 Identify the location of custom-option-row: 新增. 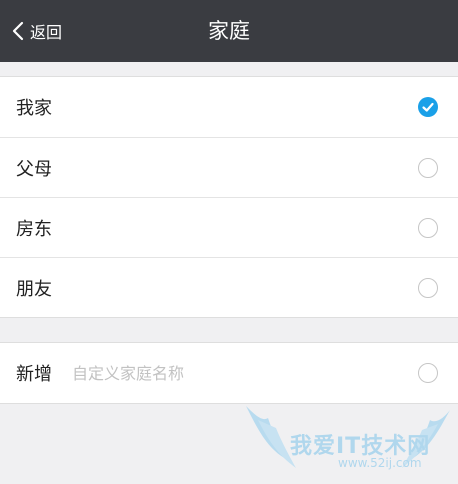
(229, 373).